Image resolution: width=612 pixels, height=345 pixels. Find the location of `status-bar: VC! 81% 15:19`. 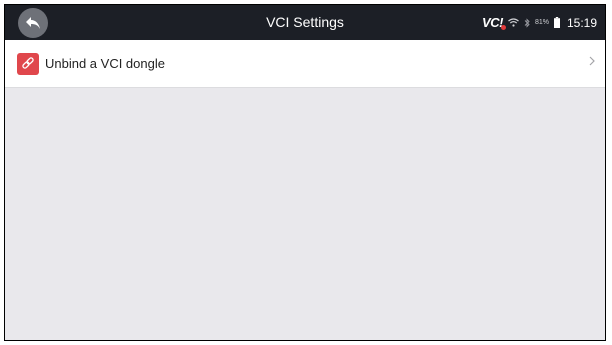

status-bar: VC! 81% 15:19 is located at coordinates (539, 22).